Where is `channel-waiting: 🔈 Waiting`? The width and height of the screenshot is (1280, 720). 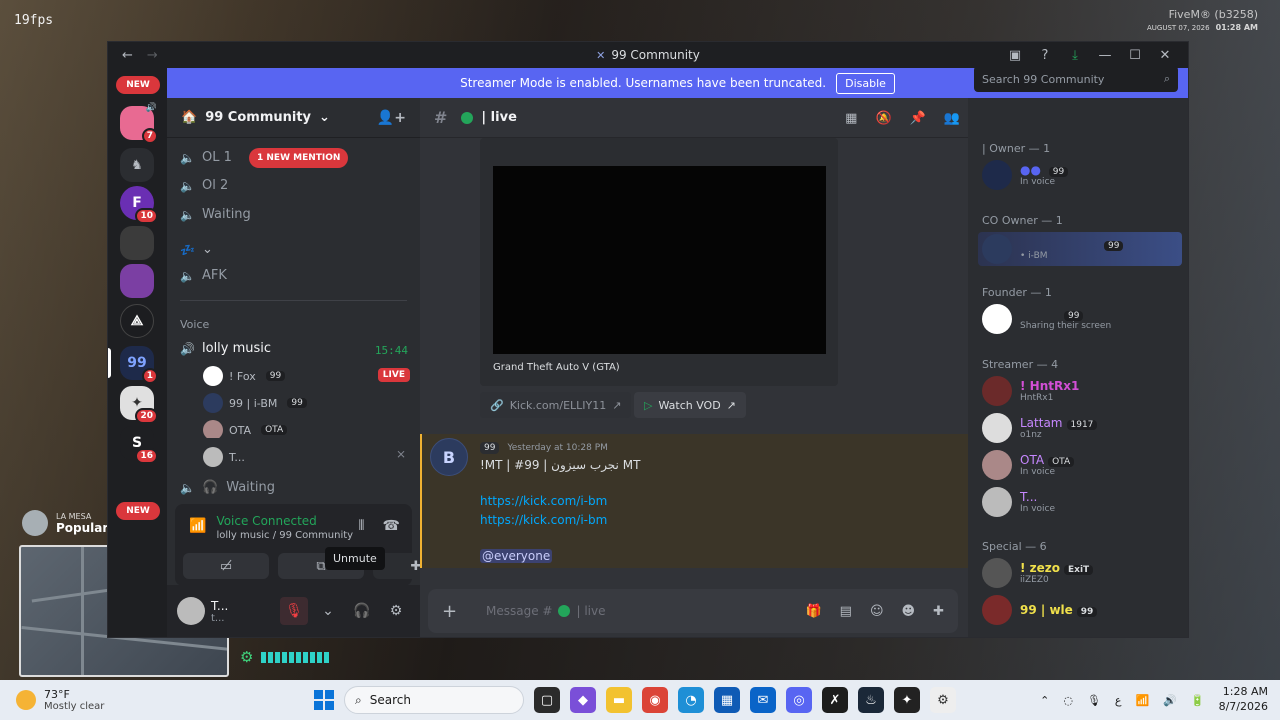
channel-waiting: 🔈 Waiting is located at coordinates (215, 214).